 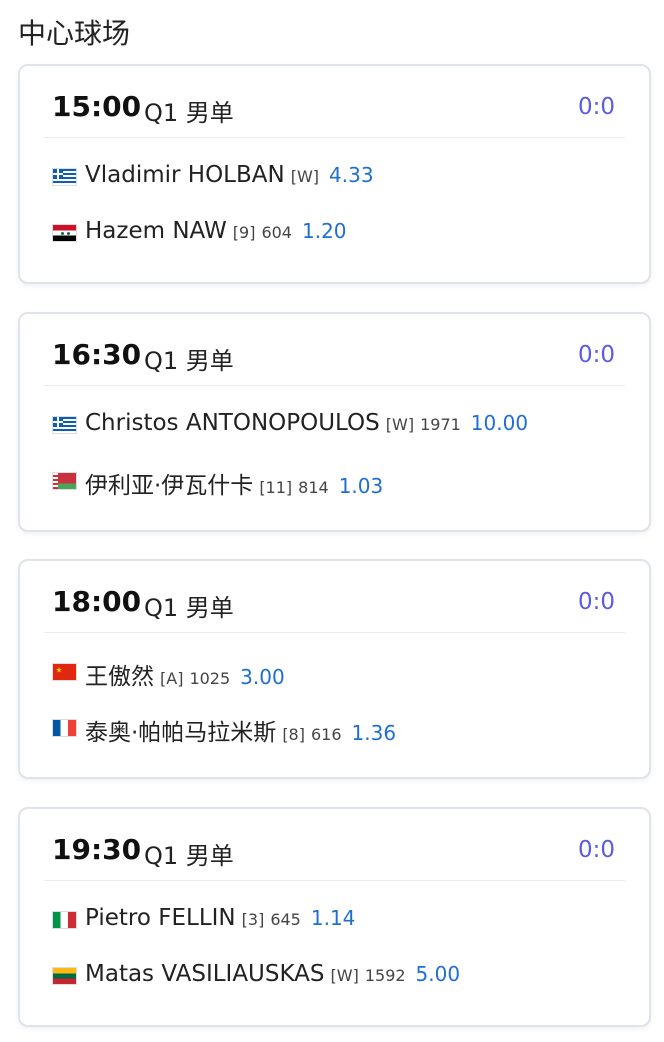 I want to click on player-row: 泰奥·帕帕马拉米斯 [8] 616 1.36, so click(x=224, y=729).